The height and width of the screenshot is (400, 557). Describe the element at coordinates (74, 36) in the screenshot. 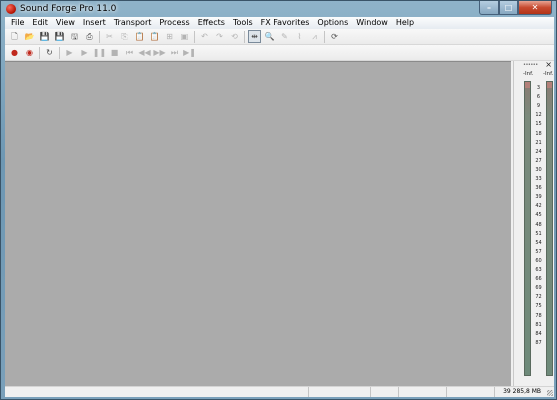

I see `save-all-icon: 🖫` at that location.